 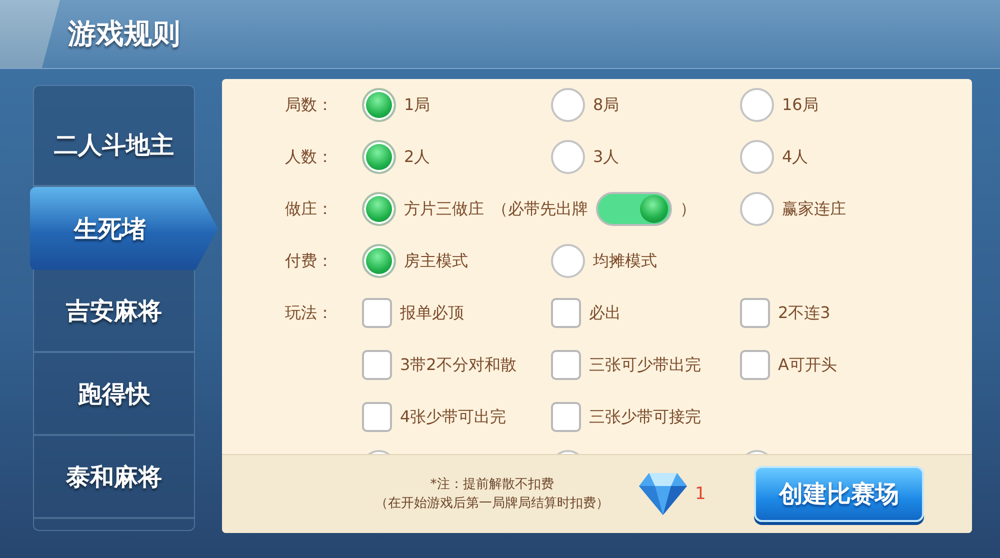 What do you see at coordinates (606, 105) in the screenshot?
I see `option-label: 8局` at bounding box center [606, 105].